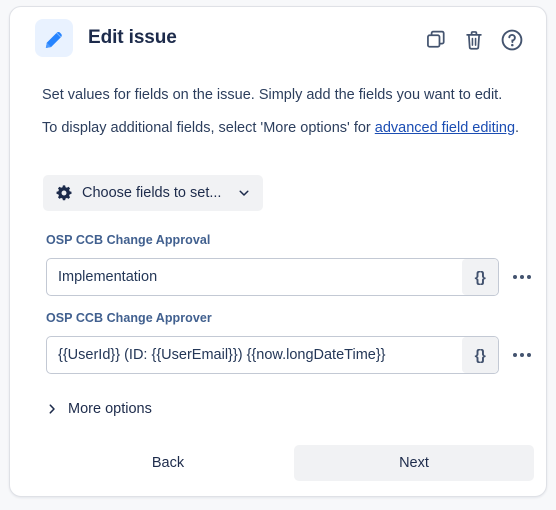  Describe the element at coordinates (52, 409) in the screenshot. I see `chevron-right-icon` at that location.